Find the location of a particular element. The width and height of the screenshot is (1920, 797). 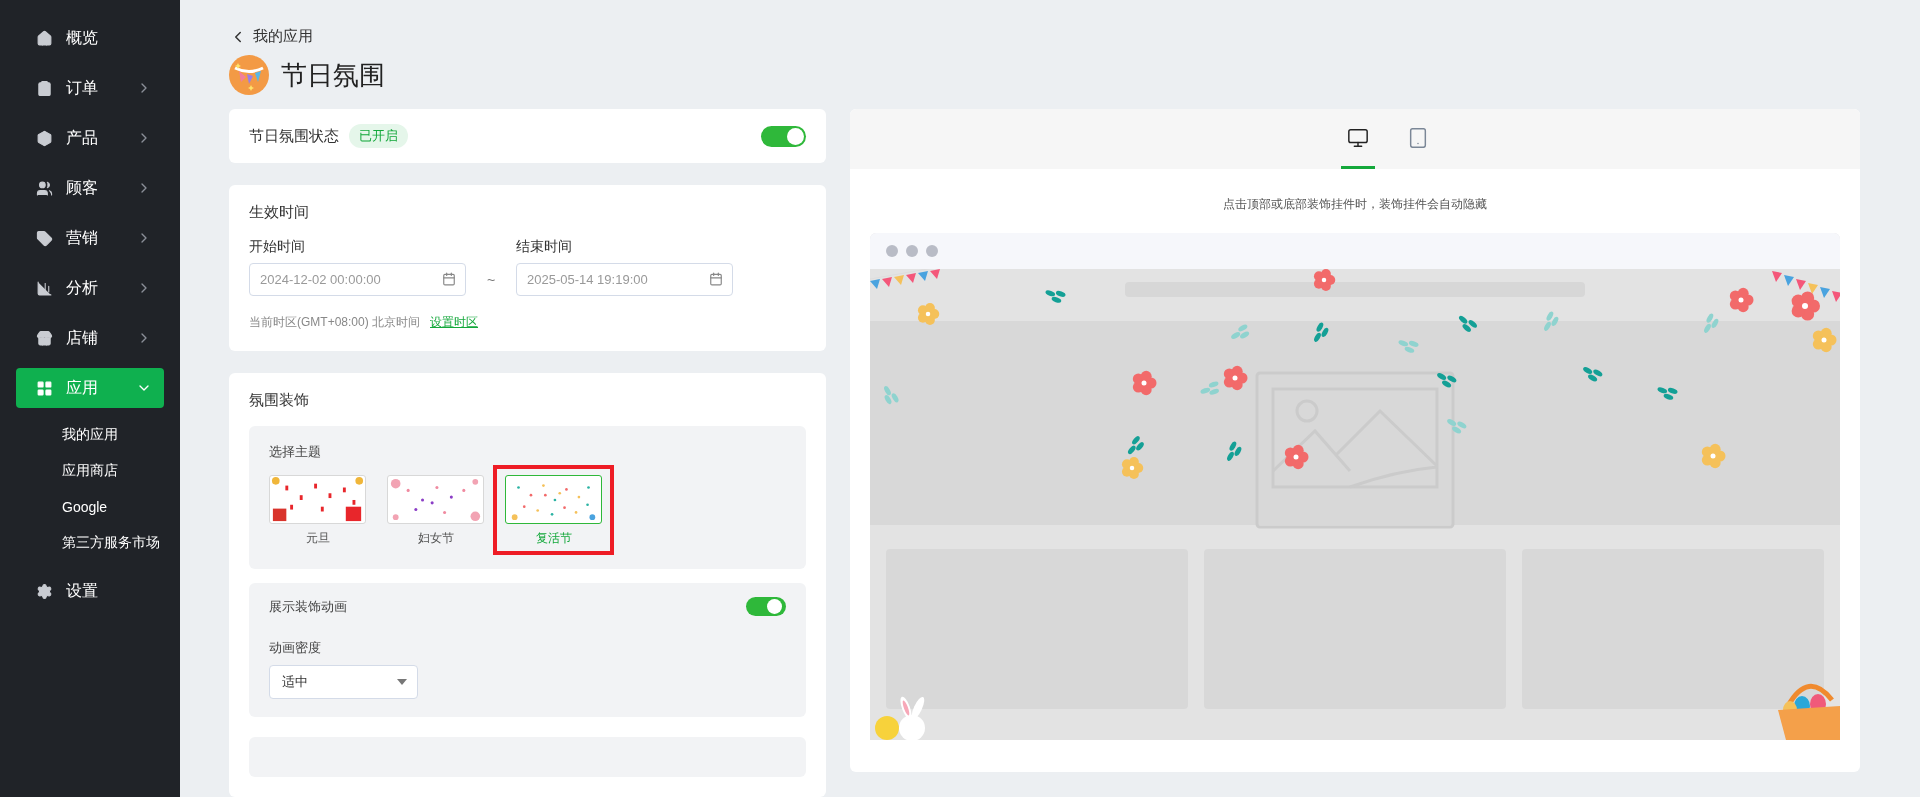

image-placeholder-icon is located at coordinates (1355, 450).